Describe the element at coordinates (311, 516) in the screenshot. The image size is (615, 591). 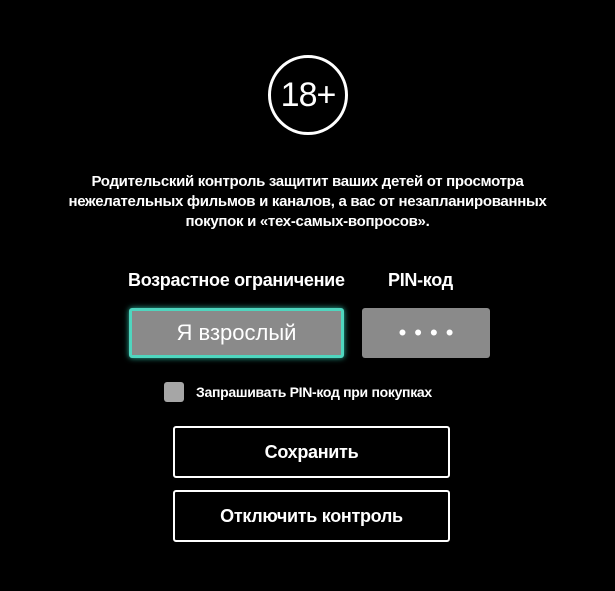
I see `disable-control-button: Отключить контроль` at that location.